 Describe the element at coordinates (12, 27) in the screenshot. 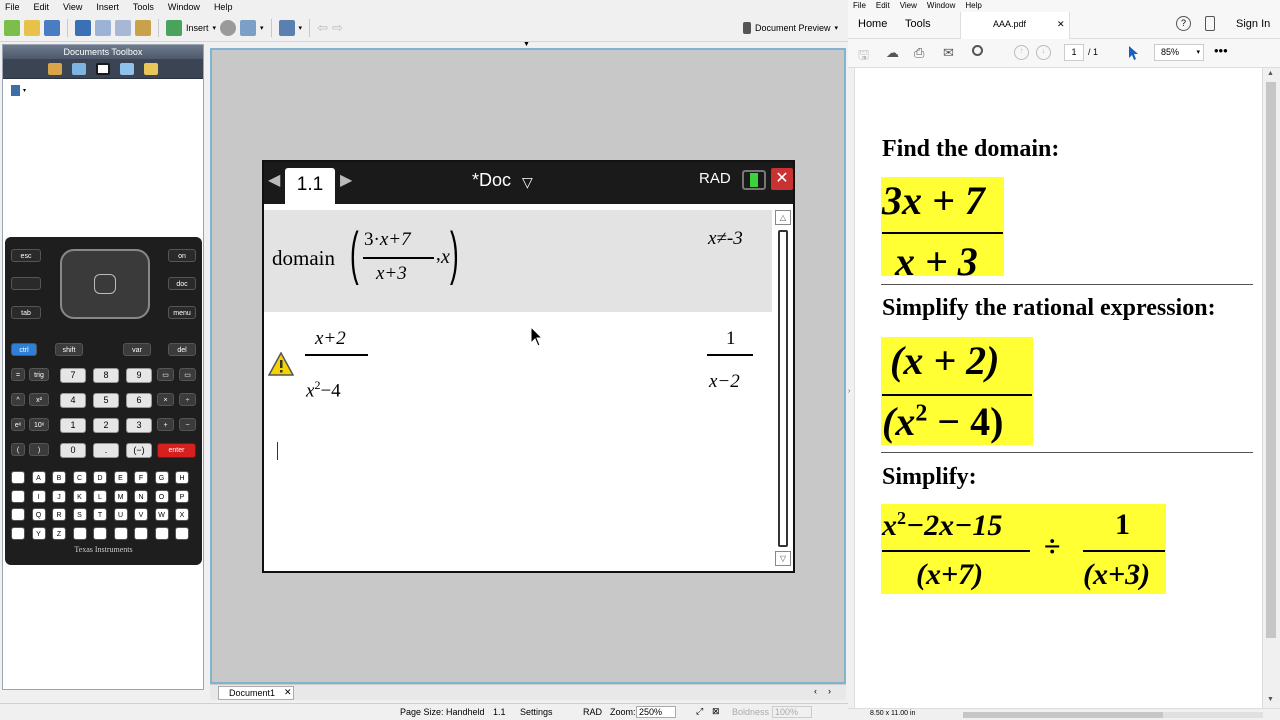

I see `new-document-icon` at that location.